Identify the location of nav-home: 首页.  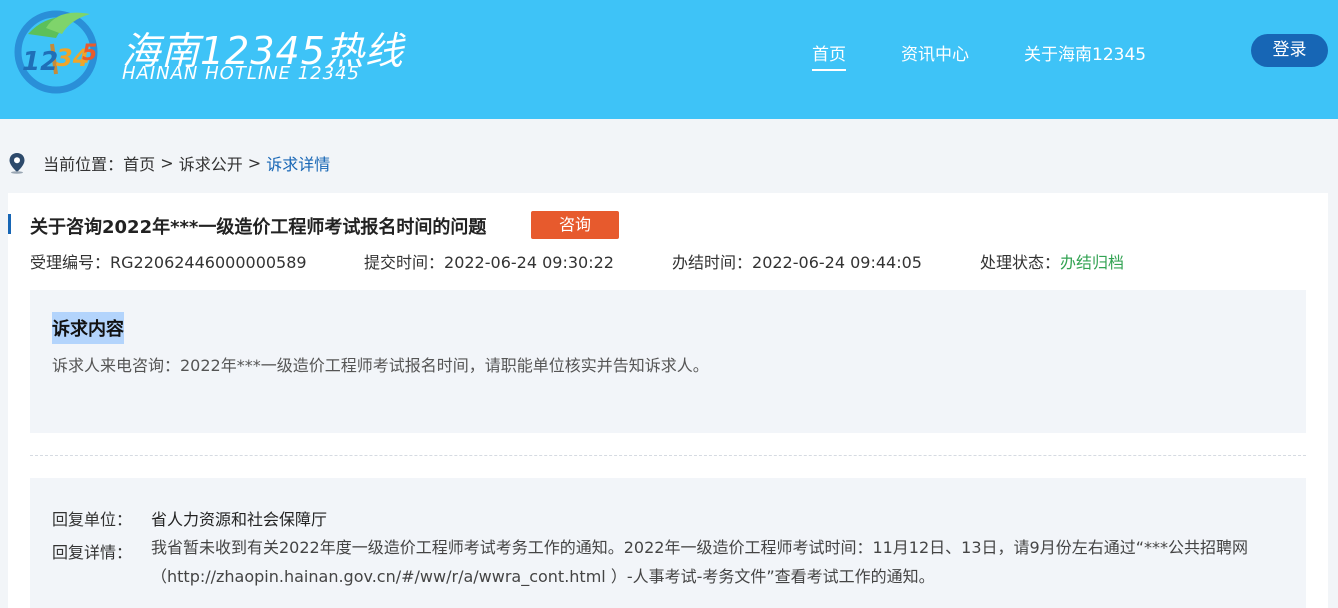
(829, 55).